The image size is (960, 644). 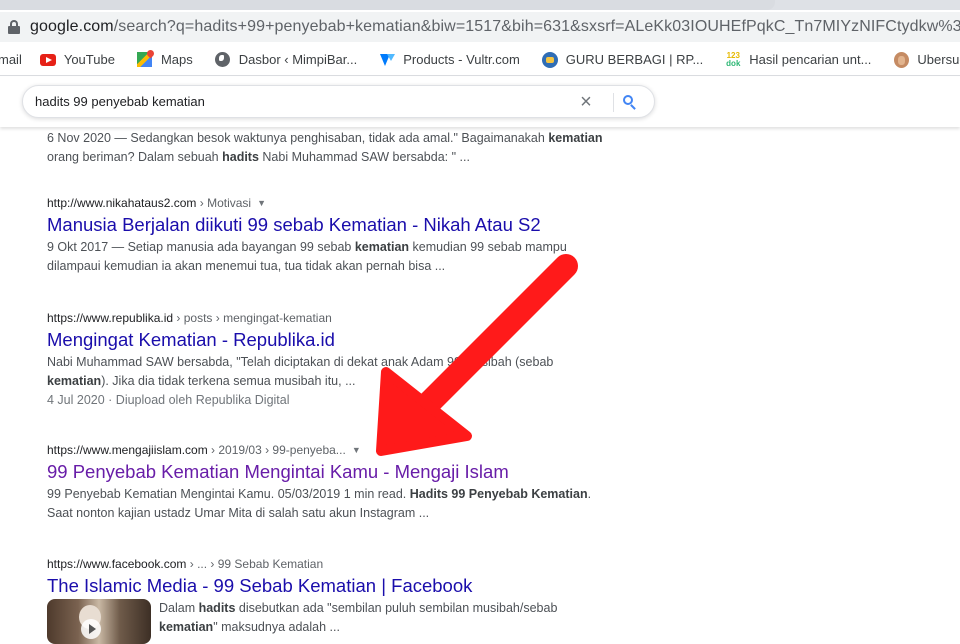 I want to click on result-url-path: › posts › mengingat-kematian, so click(x=252, y=318).